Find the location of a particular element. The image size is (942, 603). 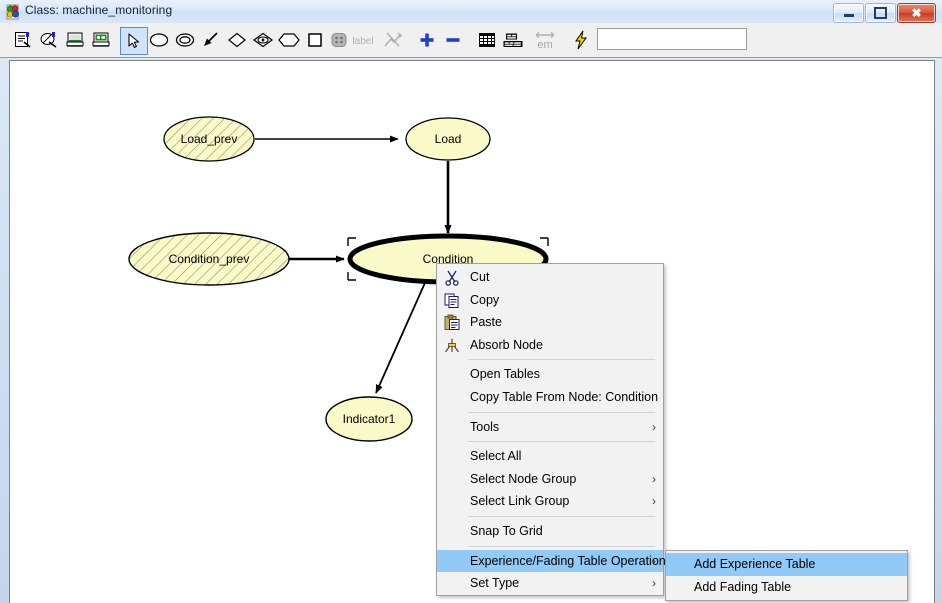

link-condition-indicator1 is located at coordinates (402, 334).